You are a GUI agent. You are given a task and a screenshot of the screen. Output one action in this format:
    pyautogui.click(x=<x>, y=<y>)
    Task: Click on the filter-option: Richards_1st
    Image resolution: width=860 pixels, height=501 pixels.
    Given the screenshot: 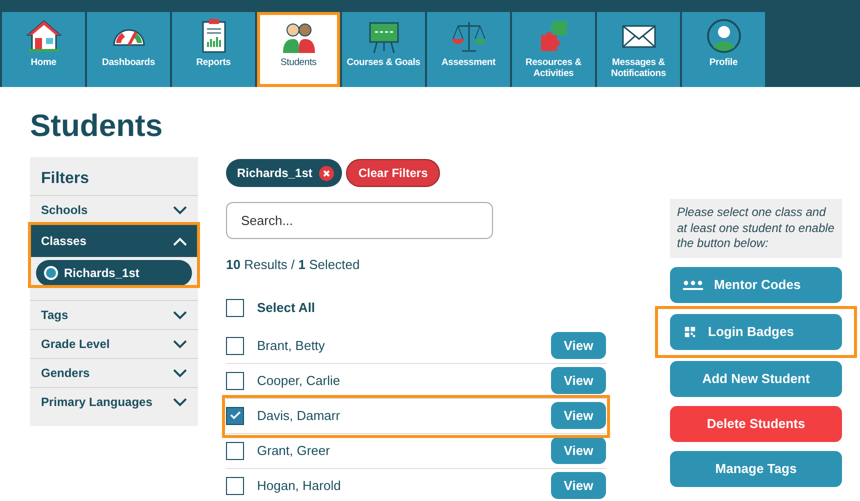 What is the action you would take?
    pyautogui.click(x=114, y=273)
    